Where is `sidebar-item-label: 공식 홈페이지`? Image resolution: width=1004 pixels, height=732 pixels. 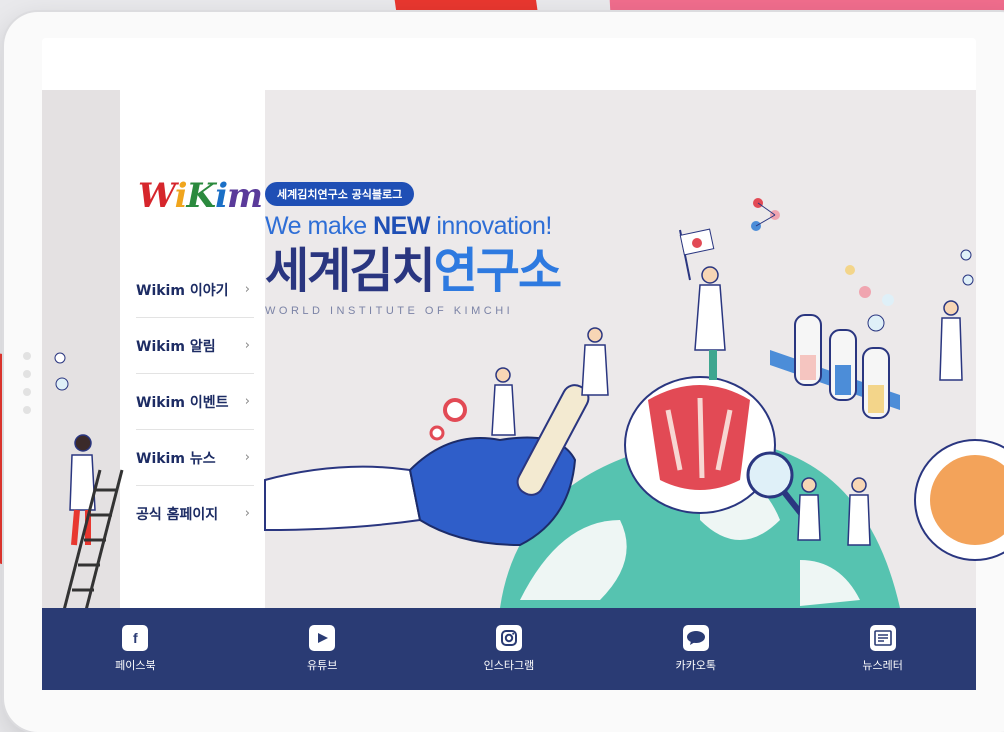 sidebar-item-label: 공식 홈페이지 is located at coordinates (177, 514).